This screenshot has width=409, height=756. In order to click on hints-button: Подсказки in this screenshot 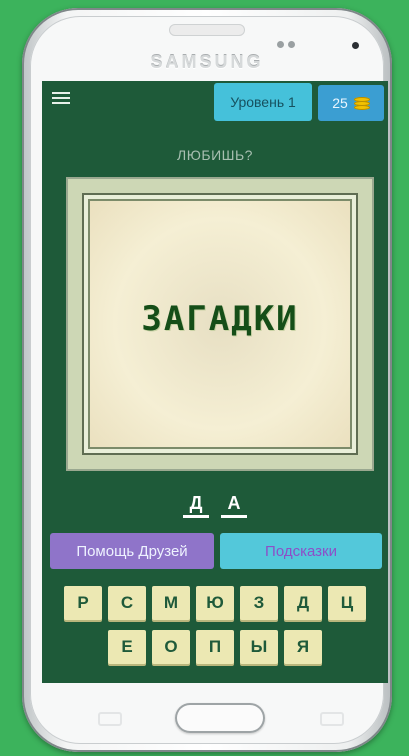, I will do `click(301, 551)`.